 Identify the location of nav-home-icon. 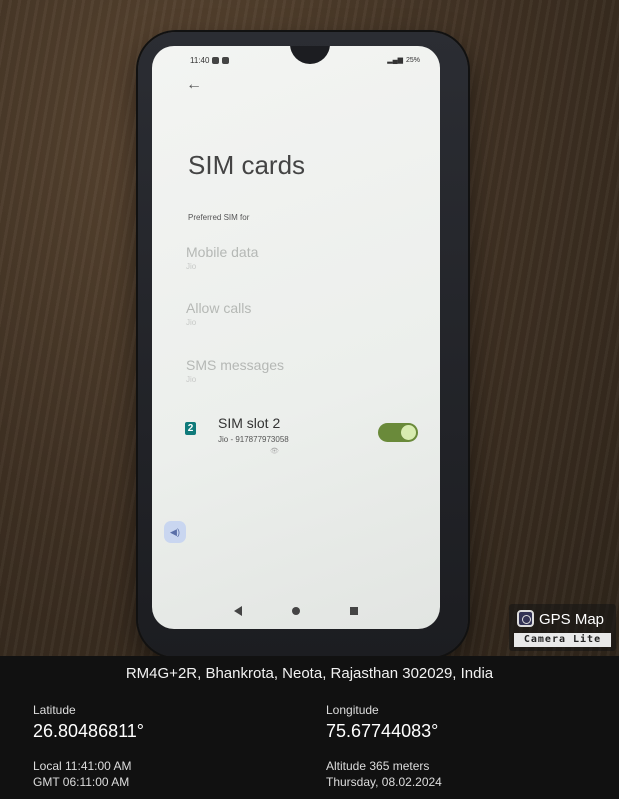
(296, 611).